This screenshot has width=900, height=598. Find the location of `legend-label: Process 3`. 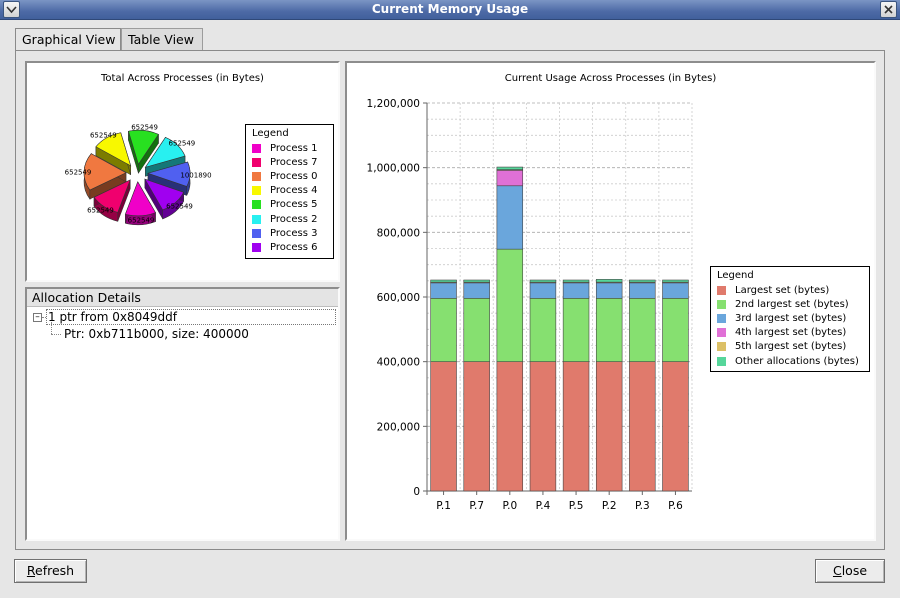

legend-label: Process 3 is located at coordinates (294, 233).